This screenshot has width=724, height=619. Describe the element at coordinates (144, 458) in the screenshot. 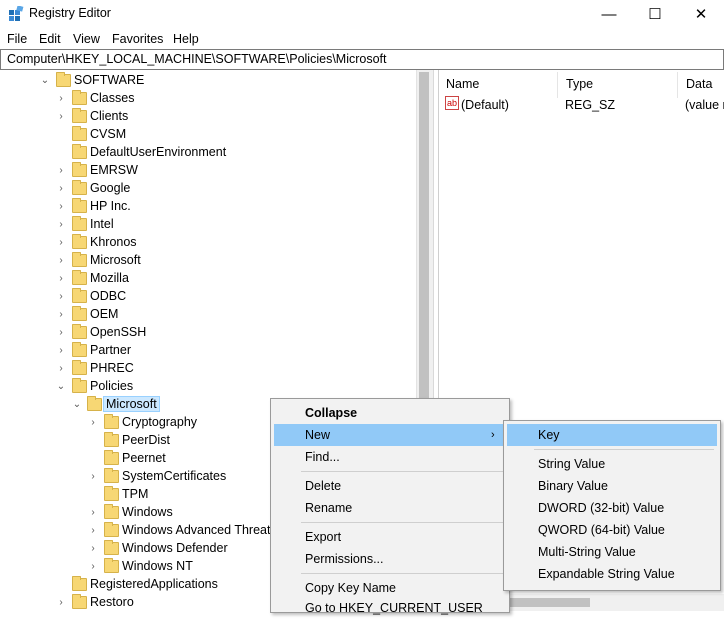

I see `tree-item-label: Peernet` at that location.